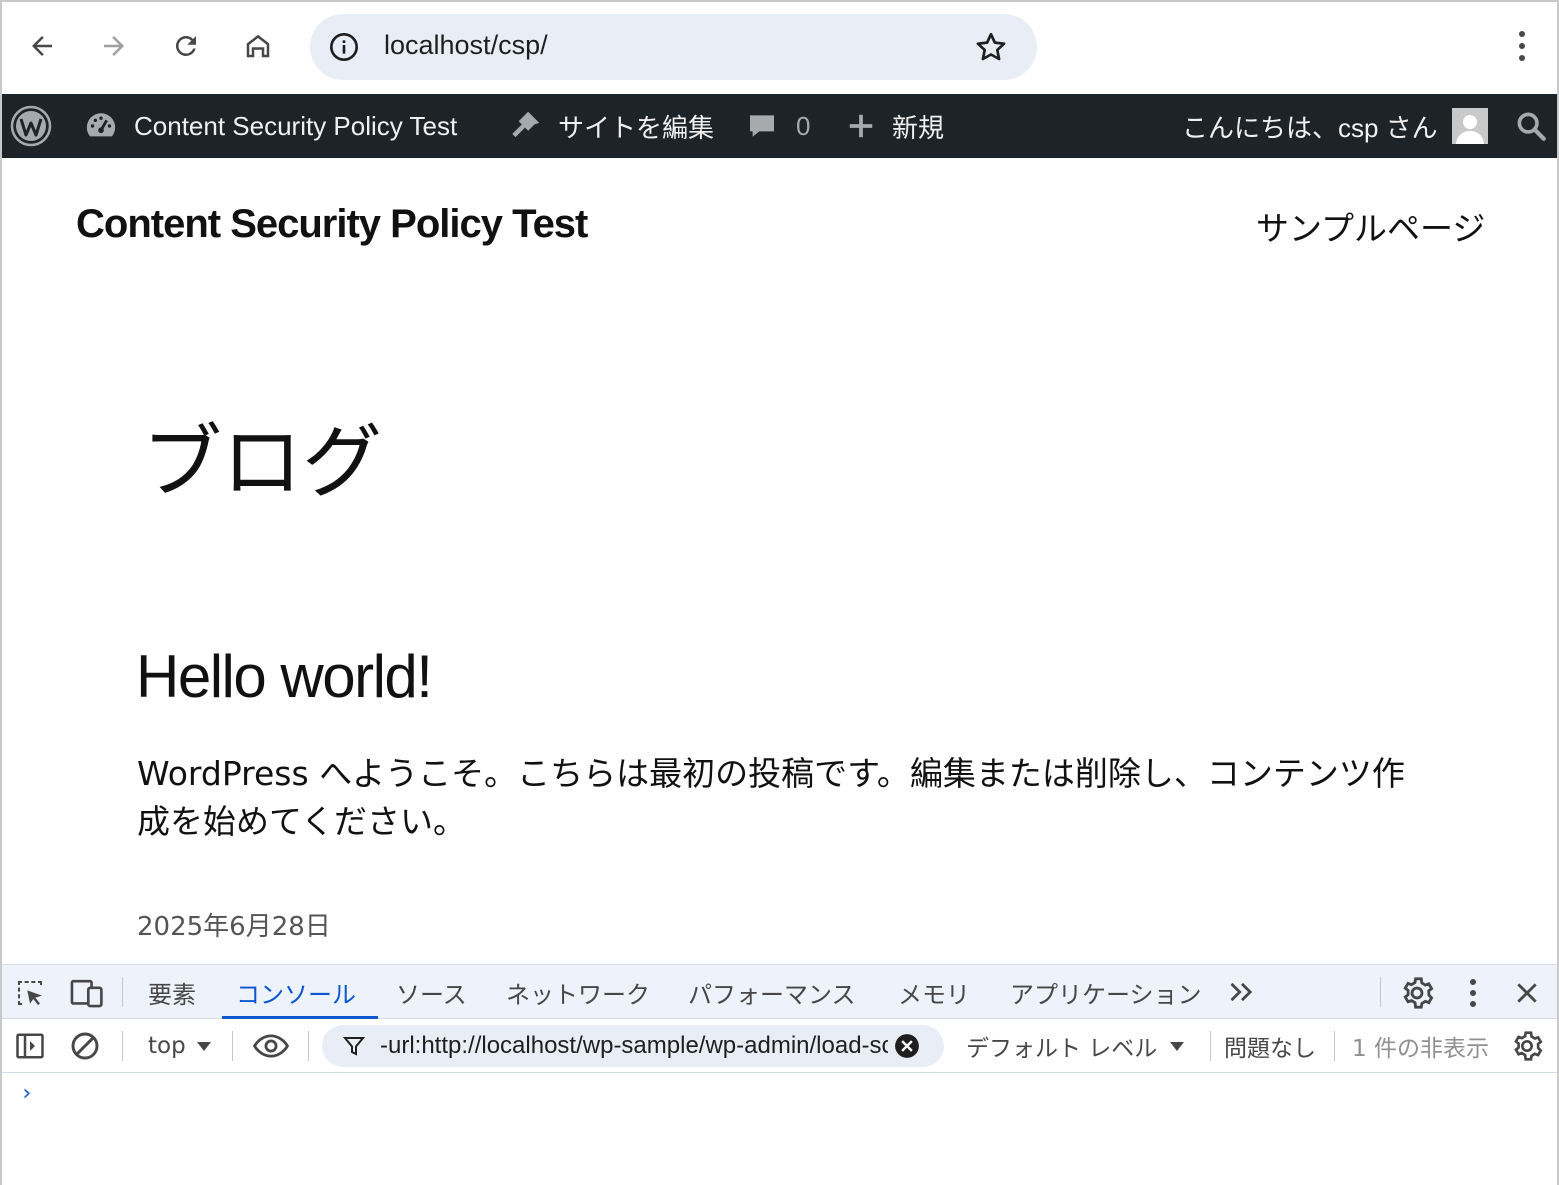  Describe the element at coordinates (87, 993) in the screenshot. I see `device-toolbar-icon` at that location.